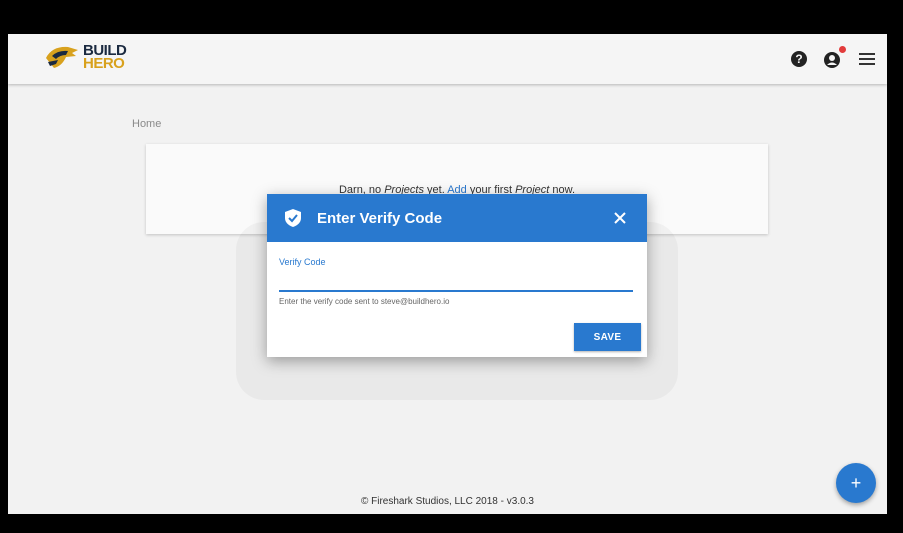 The width and height of the screenshot is (903, 533). Describe the element at coordinates (447, 501) in the screenshot. I see `footer-copyright: © Fireshark Studios, LLC 2018 - v3.0.3` at that location.